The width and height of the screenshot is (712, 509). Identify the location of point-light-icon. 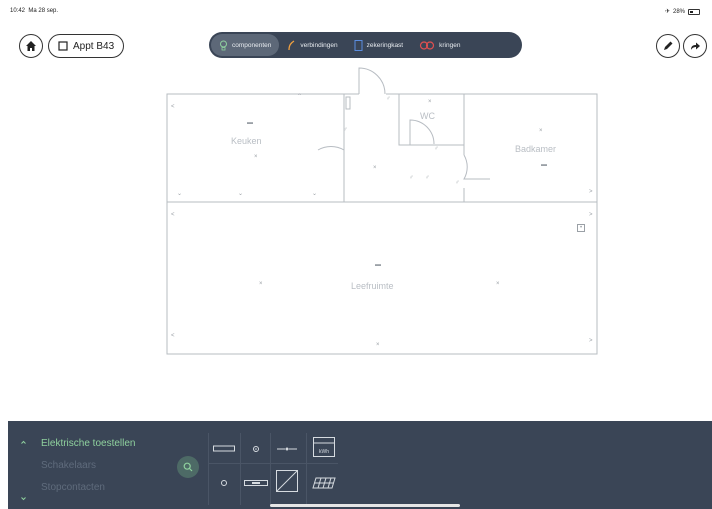
(256, 449).